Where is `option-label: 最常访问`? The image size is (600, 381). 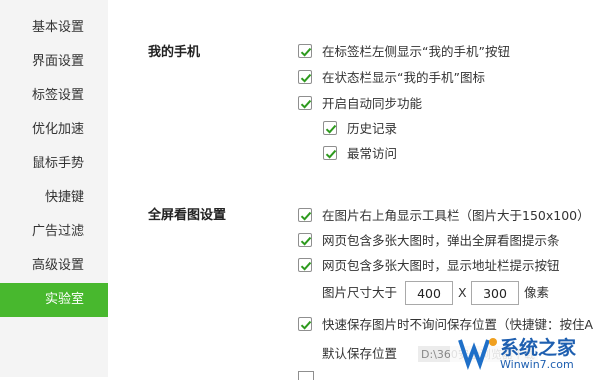
option-label: 最常访问 is located at coordinates (372, 153).